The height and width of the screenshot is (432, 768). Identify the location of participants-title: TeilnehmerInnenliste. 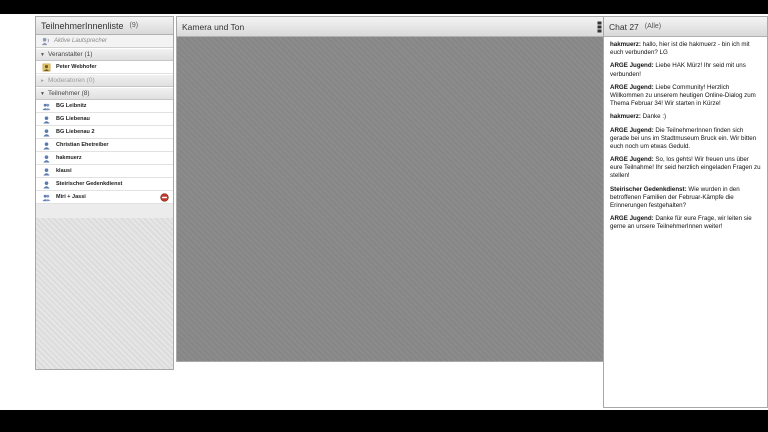
(82, 25).